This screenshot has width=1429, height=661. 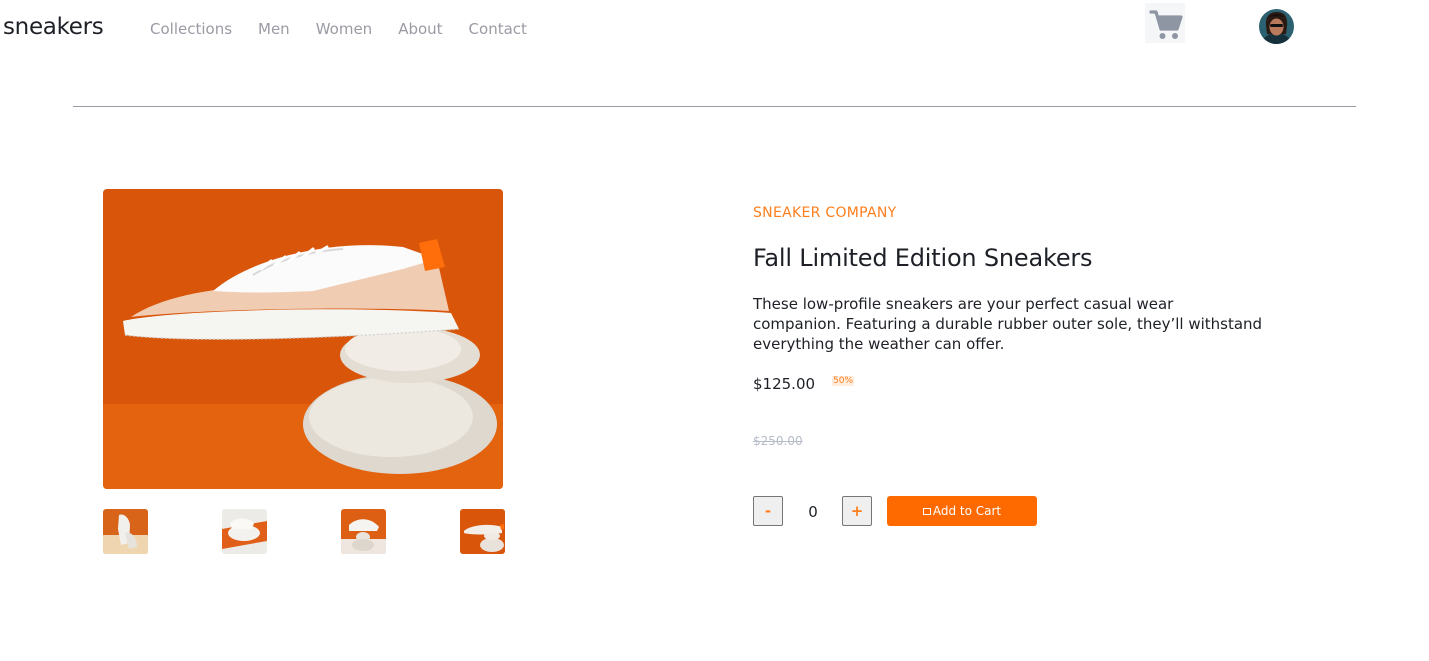 What do you see at coordinates (420, 29) in the screenshot?
I see `nav-about: About` at bounding box center [420, 29].